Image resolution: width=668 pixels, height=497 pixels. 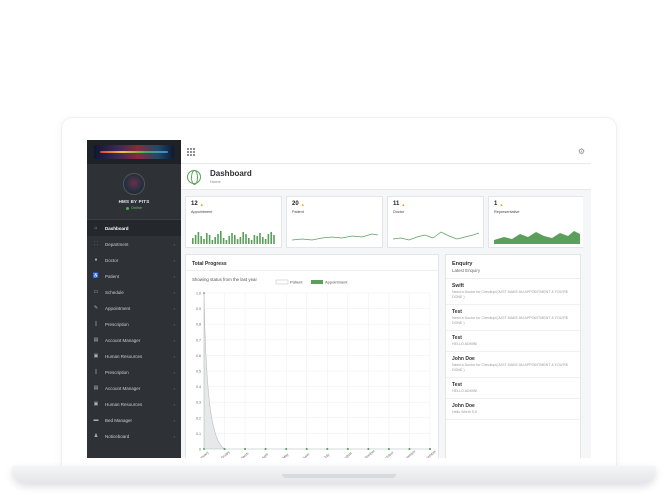 What do you see at coordinates (265, 455) in the screenshot?
I see `x-tick-label: April` at bounding box center [265, 455].